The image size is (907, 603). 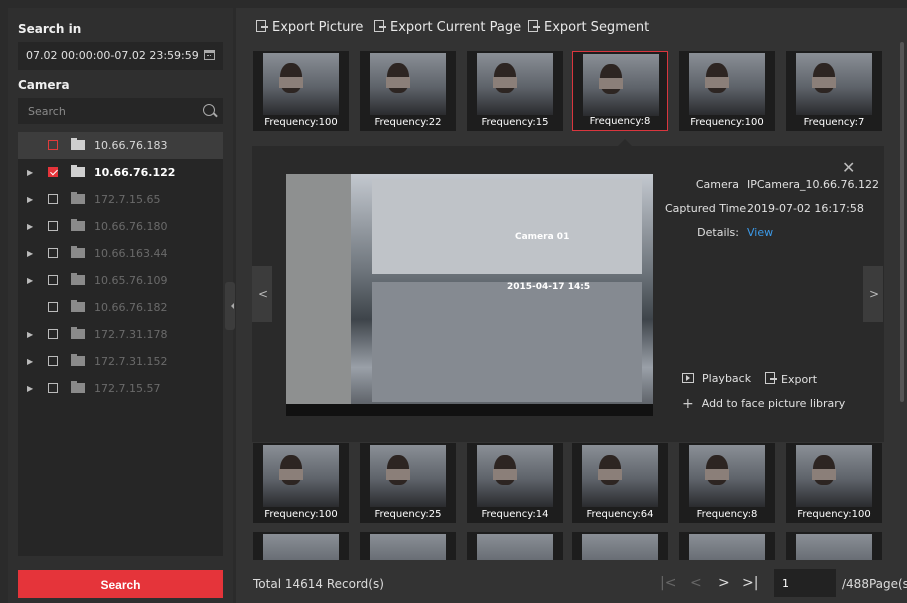 I want to click on tree-node: ▶ 172.7.15.57, so click(x=120, y=388).